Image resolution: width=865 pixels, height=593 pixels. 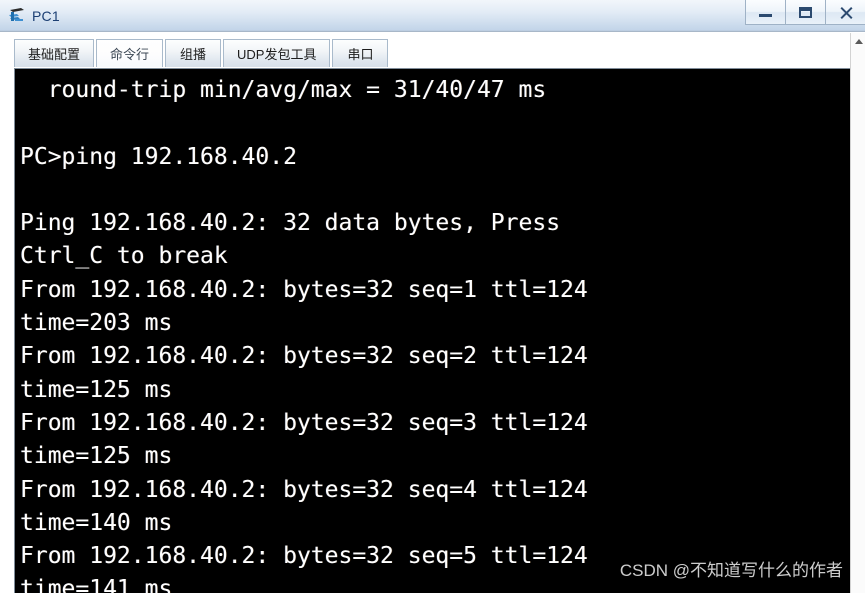 I want to click on close-button, so click(x=845, y=12).